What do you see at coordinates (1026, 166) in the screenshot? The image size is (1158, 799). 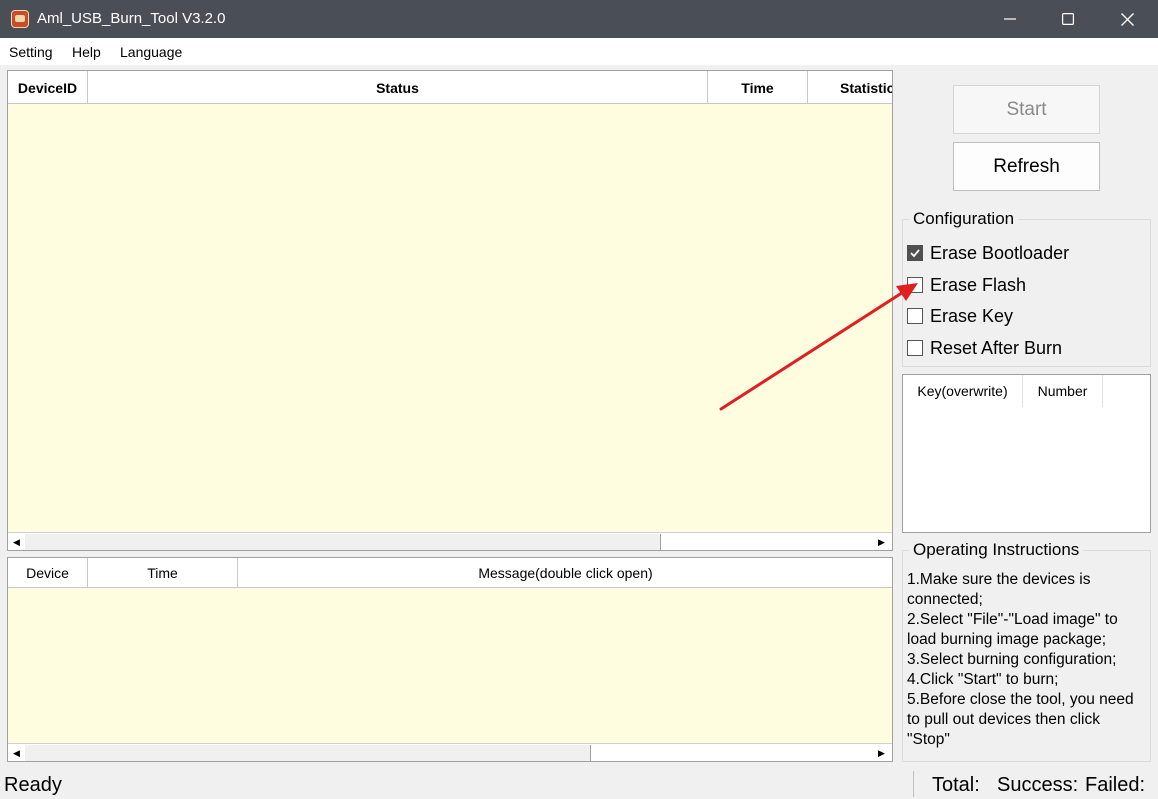 I see `refresh-button: Refresh` at bounding box center [1026, 166].